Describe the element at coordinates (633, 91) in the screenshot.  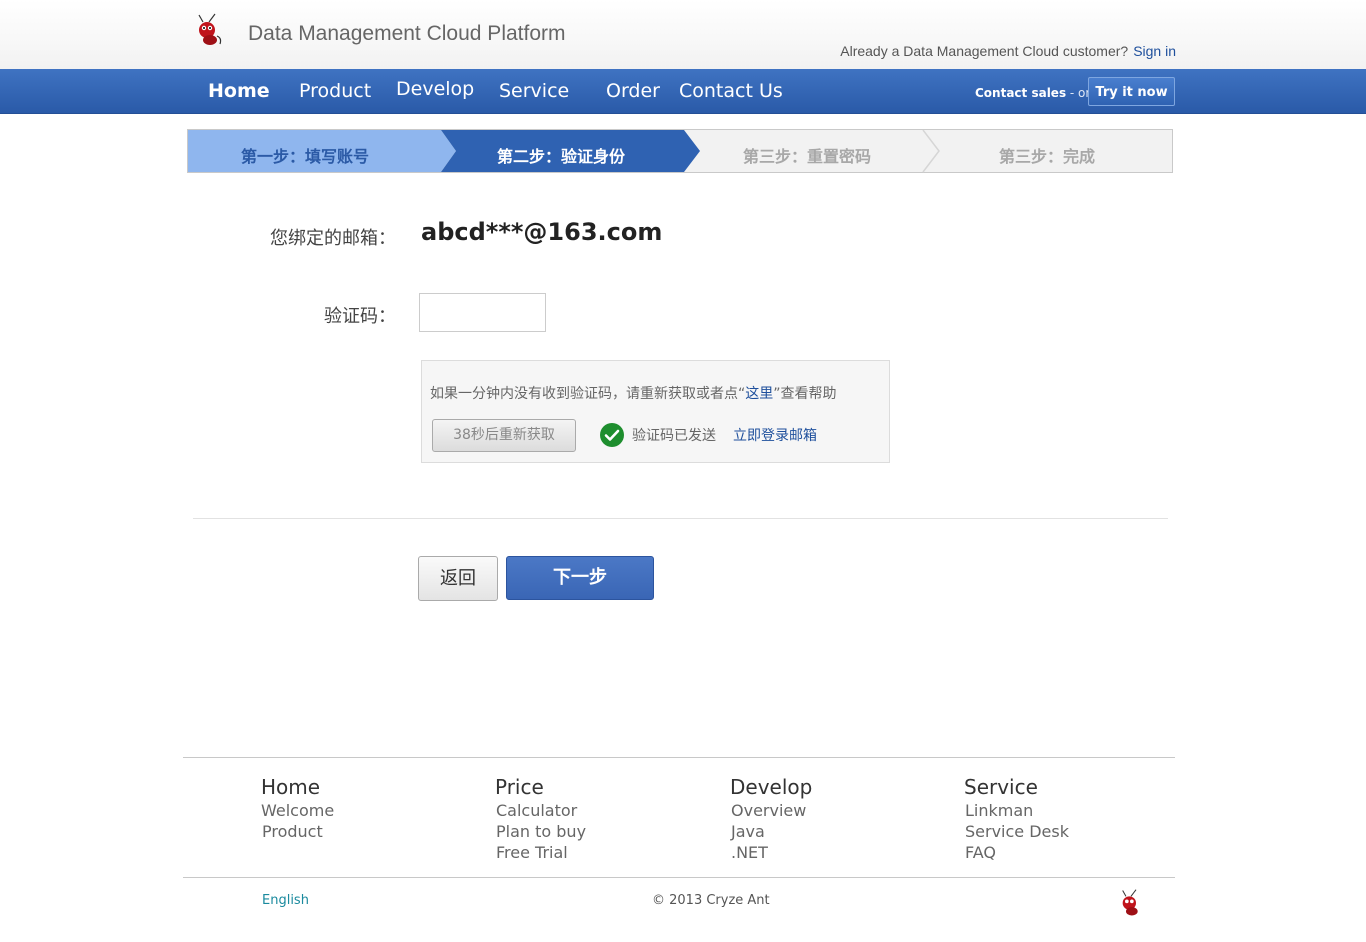
I see `nav-order: Order` at that location.